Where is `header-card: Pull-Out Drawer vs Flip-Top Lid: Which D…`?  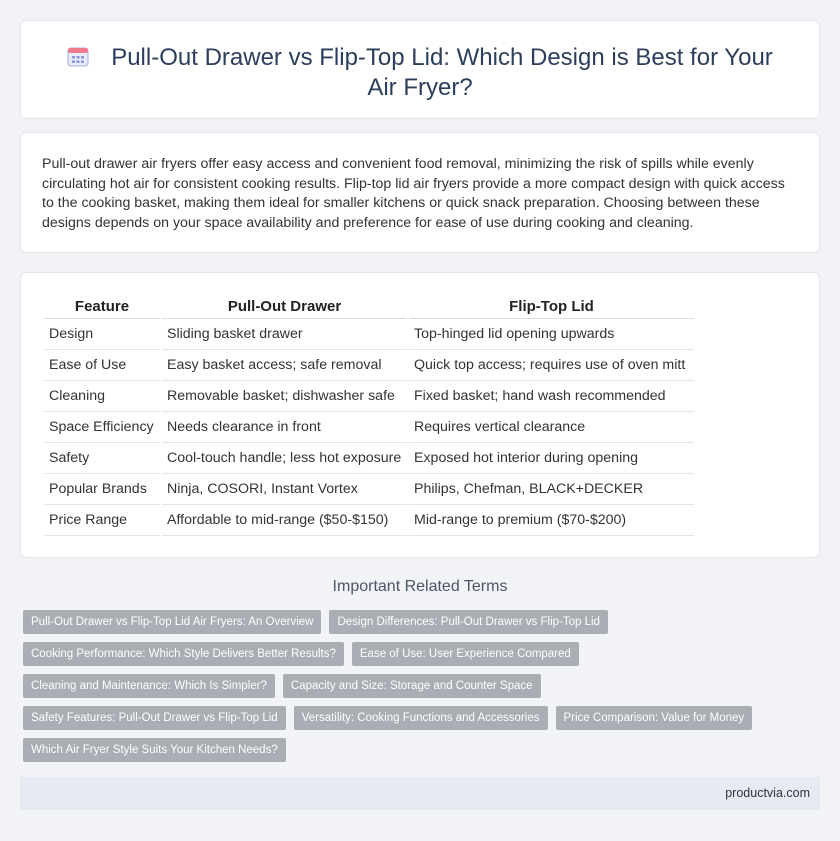 header-card: Pull-Out Drawer vs Flip-Top Lid: Which D… is located at coordinates (420, 69).